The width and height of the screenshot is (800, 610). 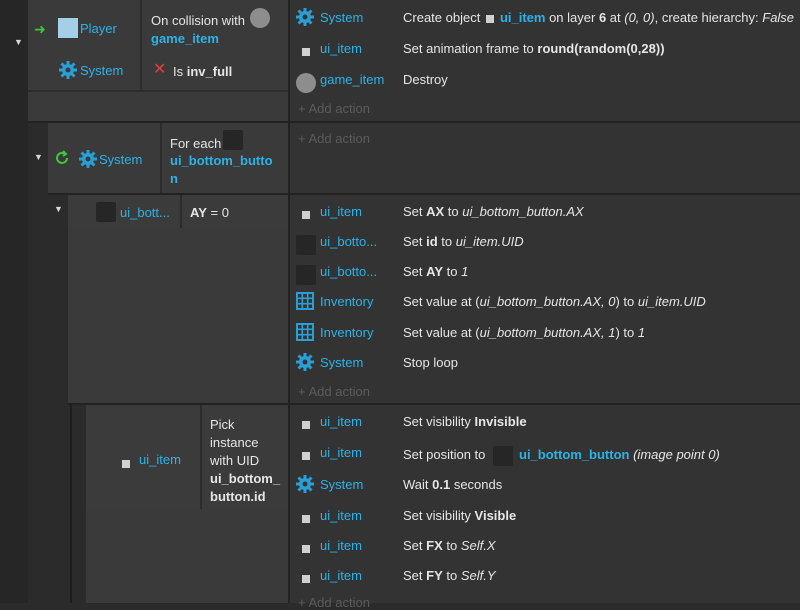 What do you see at coordinates (161, 158) in the screenshot?
I see `event2-cond-divider` at bounding box center [161, 158].